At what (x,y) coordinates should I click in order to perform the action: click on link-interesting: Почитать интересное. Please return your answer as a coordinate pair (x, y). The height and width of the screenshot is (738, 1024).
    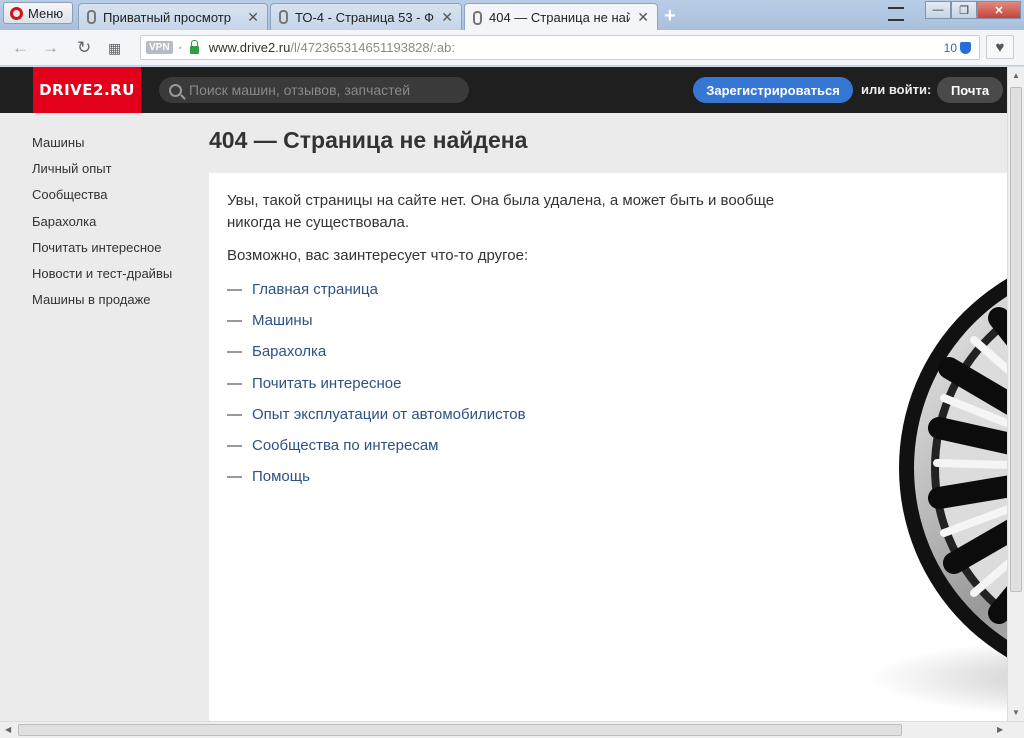
    Looking at the image, I should click on (326, 390).